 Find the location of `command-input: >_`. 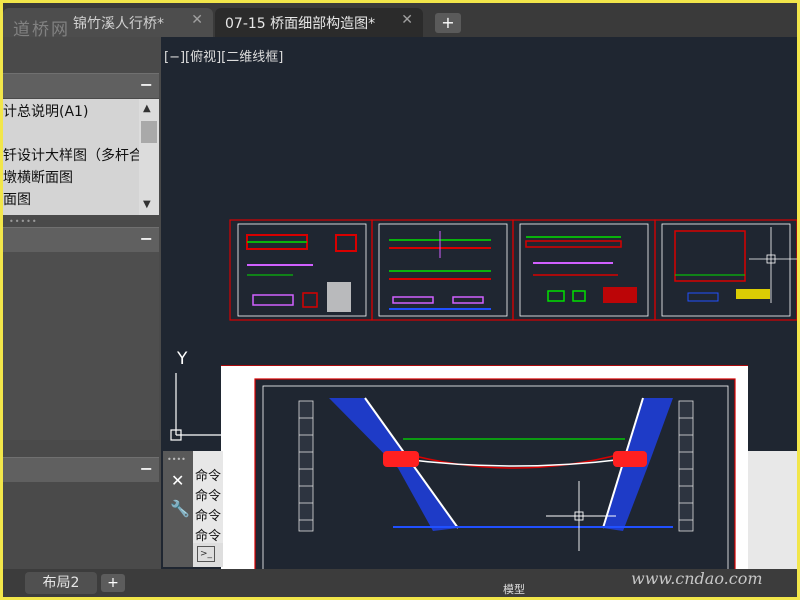

command-input: >_ is located at coordinates (208, 555).